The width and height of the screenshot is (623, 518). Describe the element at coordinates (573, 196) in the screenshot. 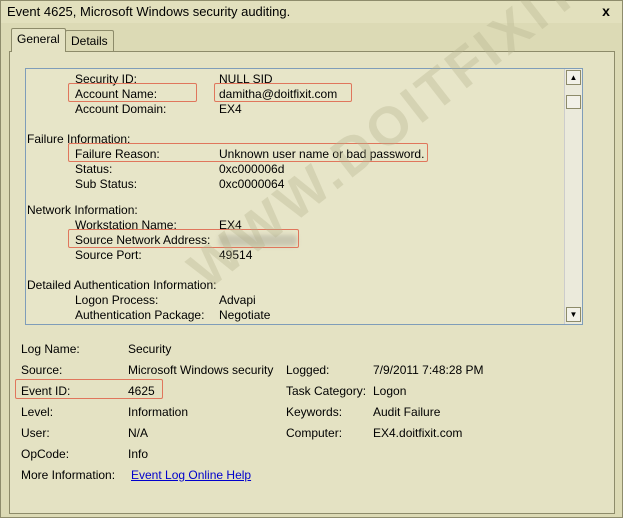

I see `description-scrollbar: ▲ ▼` at that location.